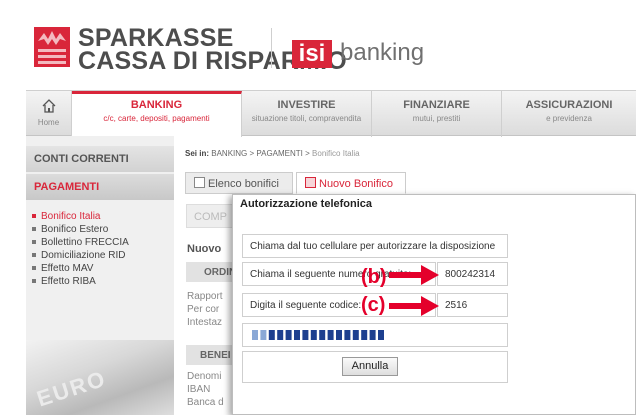 The image size is (636, 415). Describe the element at coordinates (197, 153) in the screenshot. I see `breadcrumb-prefix: Sei in:` at that location.